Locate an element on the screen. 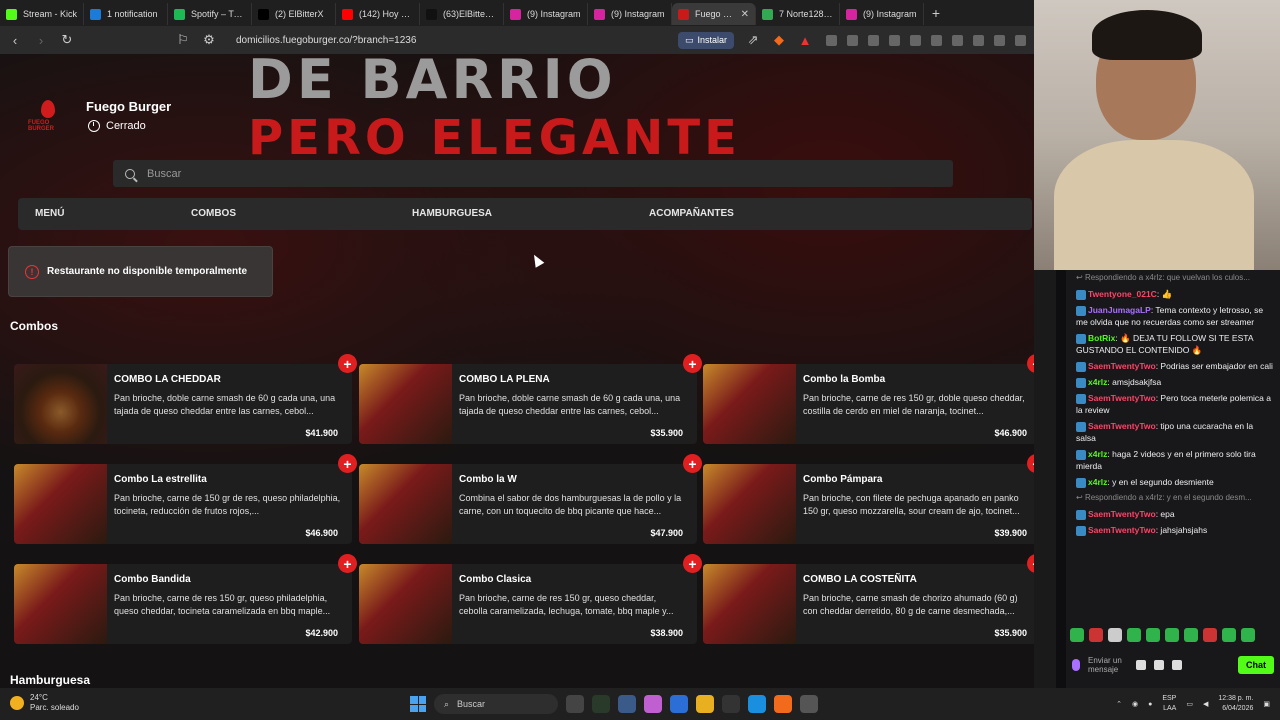 The width and height of the screenshot is (1280, 720). bookmark-icon: ⚐ is located at coordinates (183, 40).